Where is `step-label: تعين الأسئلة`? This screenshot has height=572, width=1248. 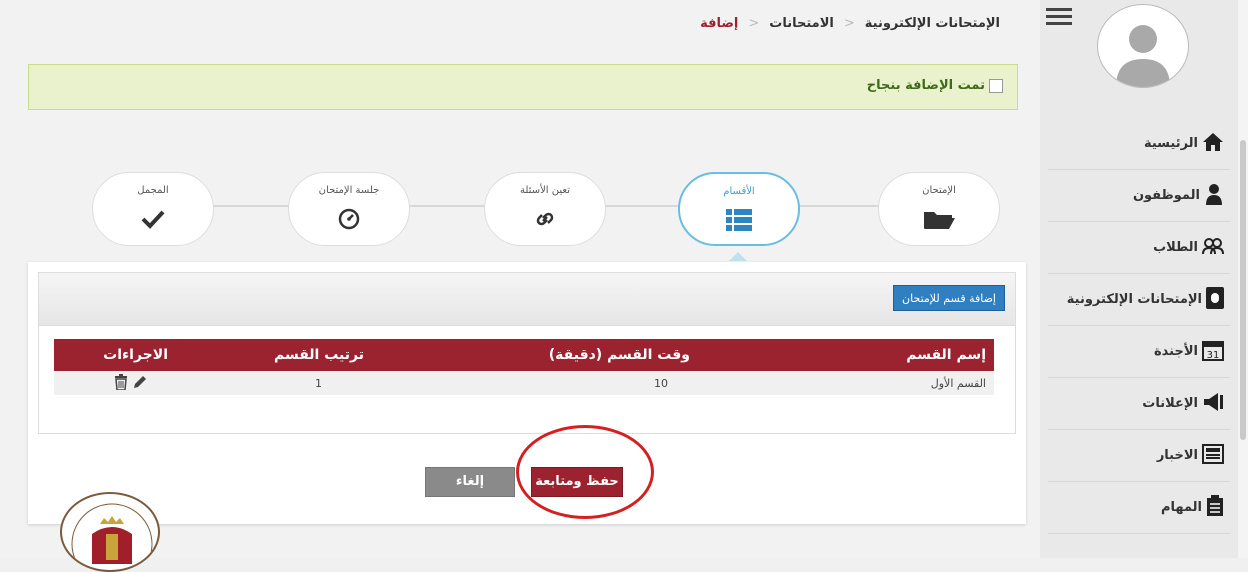 step-label: تعين الأسئلة is located at coordinates (545, 190).